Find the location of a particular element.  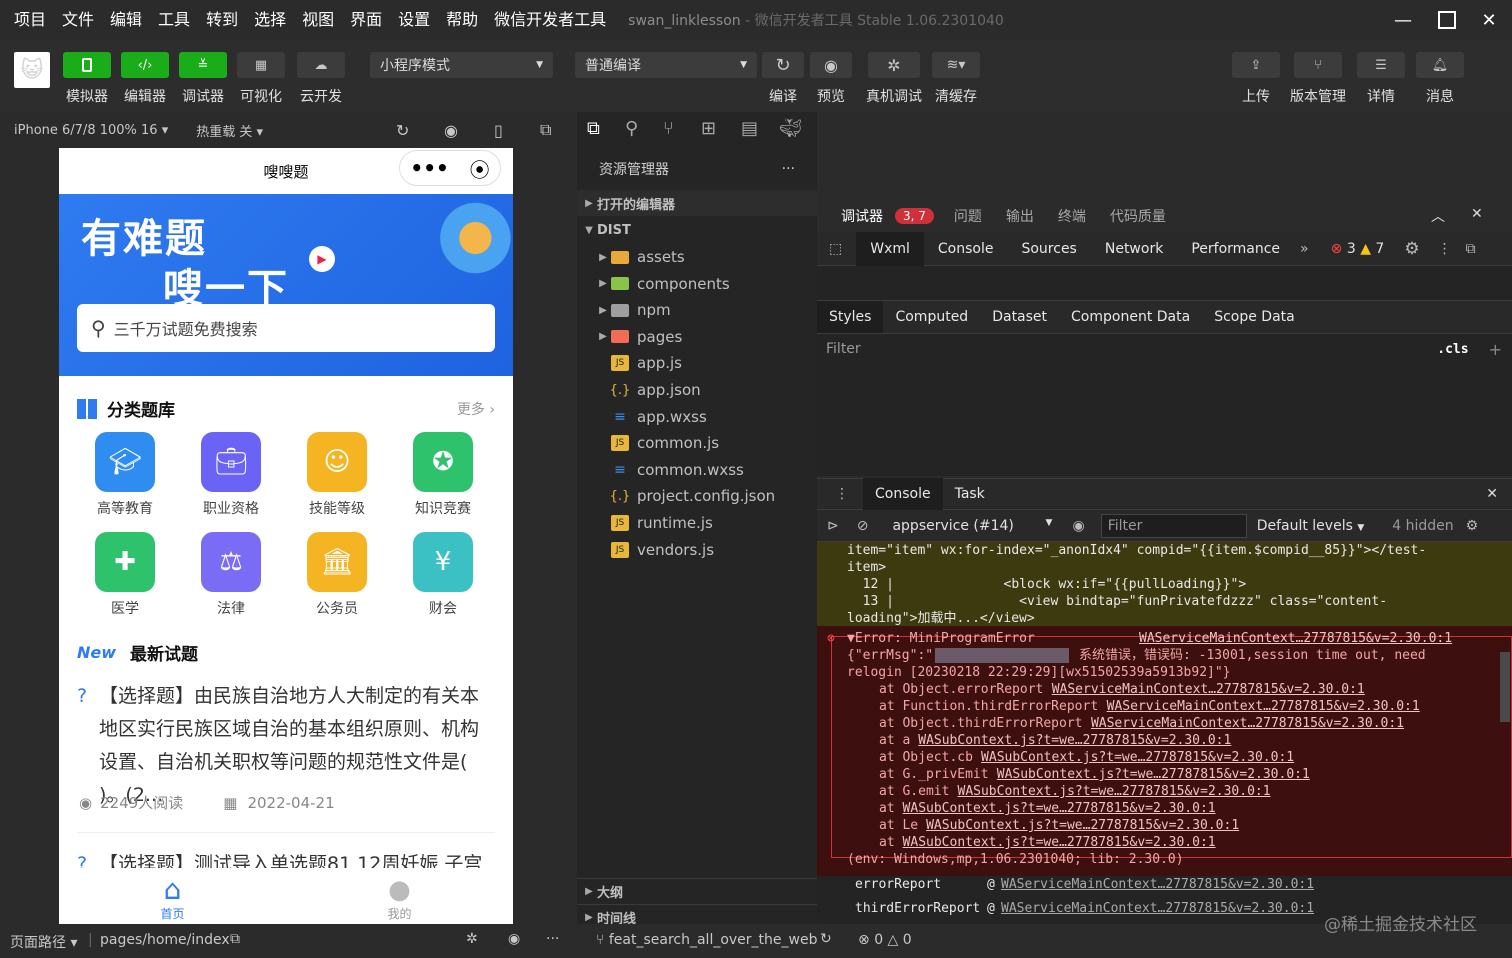

clear-console-icon: ⊘ is located at coordinates (863, 526).